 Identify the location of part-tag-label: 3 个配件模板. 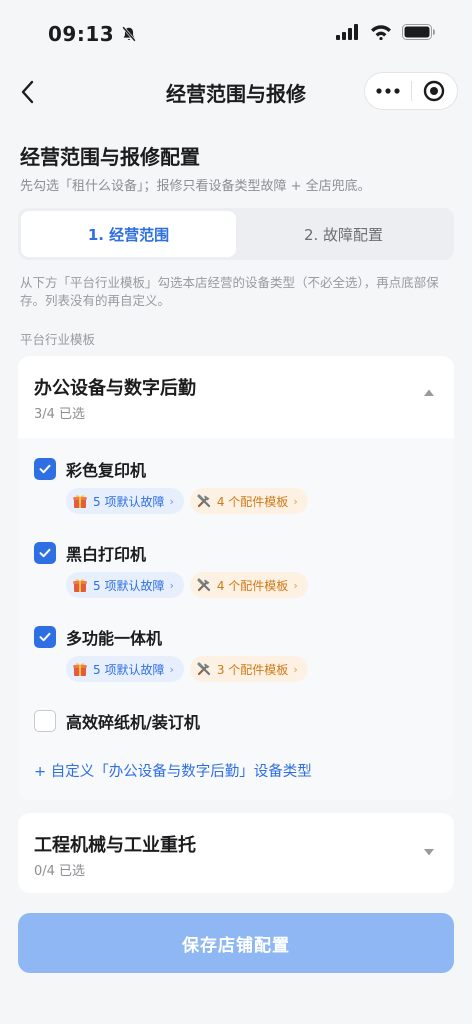
(252, 669).